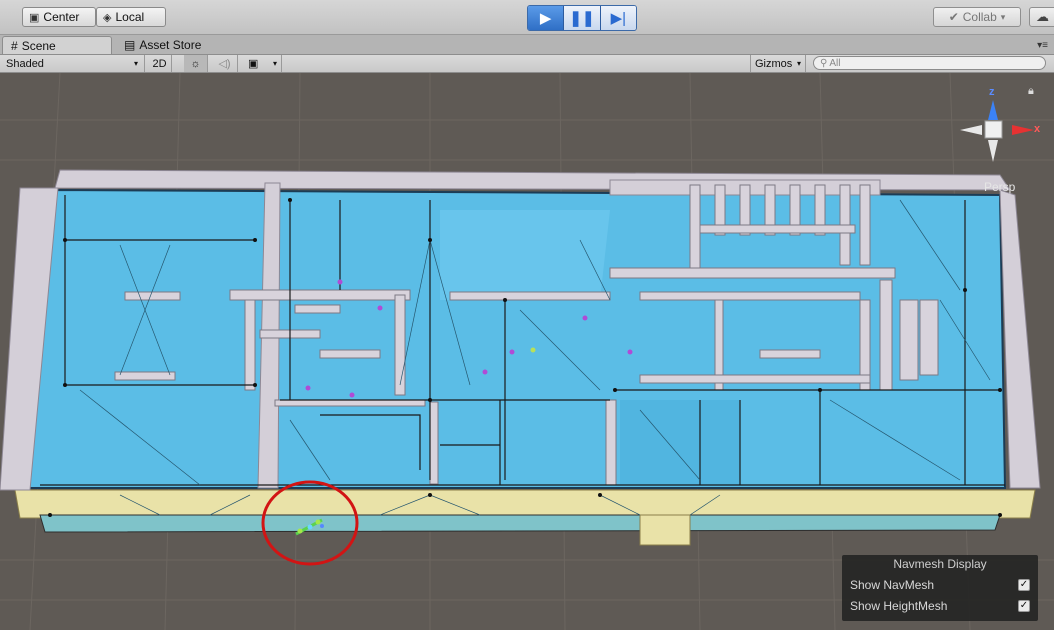  I want to click on cloud-icon: ☁, so click(1042, 16).